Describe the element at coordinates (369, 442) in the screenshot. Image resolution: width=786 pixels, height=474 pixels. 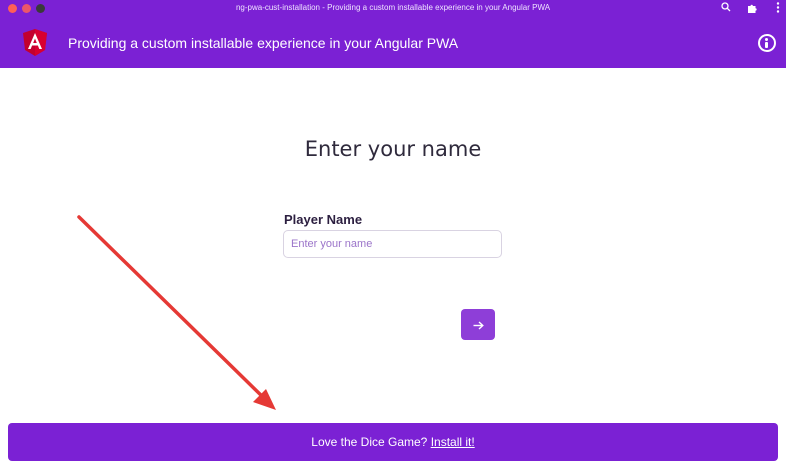
I see `install-banner-text: Love the Dice Game?` at that location.